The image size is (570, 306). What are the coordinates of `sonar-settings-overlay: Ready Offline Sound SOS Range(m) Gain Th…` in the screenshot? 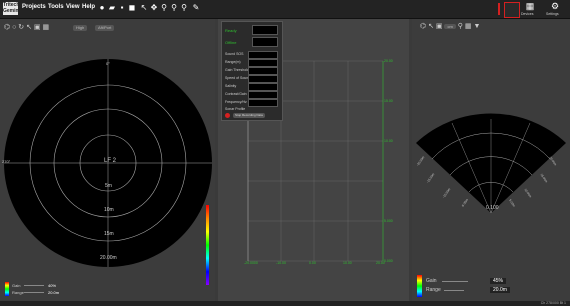 It's located at (252, 71).